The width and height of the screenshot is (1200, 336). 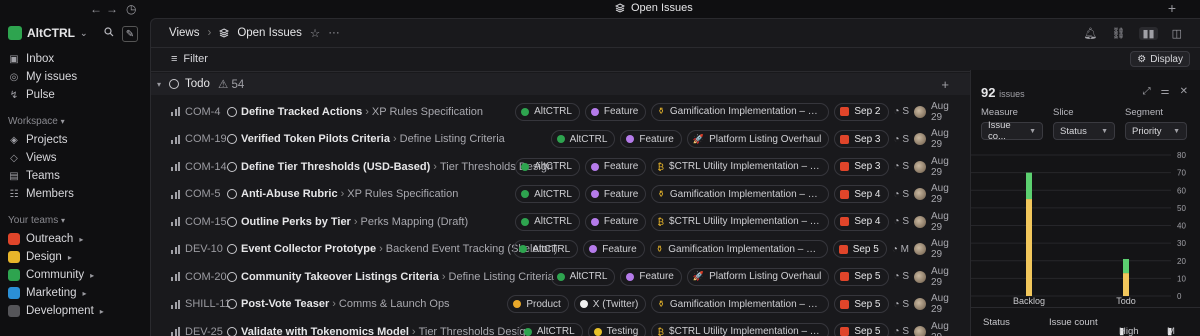 What do you see at coordinates (131, 9) in the screenshot?
I see `history-icon: ◷` at bounding box center [131, 9].